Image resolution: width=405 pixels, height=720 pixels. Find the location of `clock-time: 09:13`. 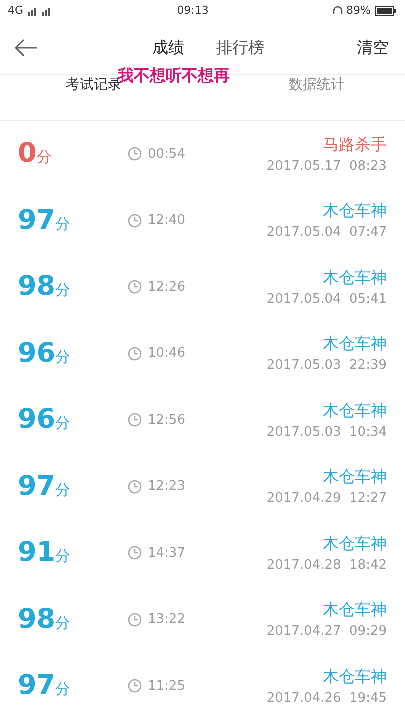

clock-time: 09:13 is located at coordinates (193, 10).